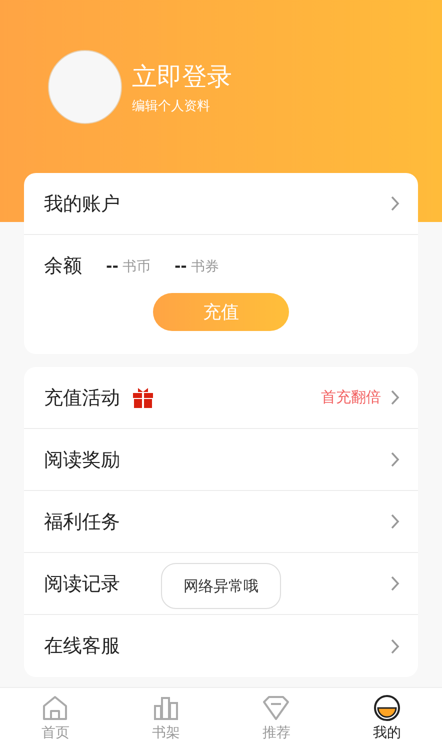 This screenshot has height=747, width=442. Describe the element at coordinates (82, 398) in the screenshot. I see `menu-label: 充值活动` at that location.